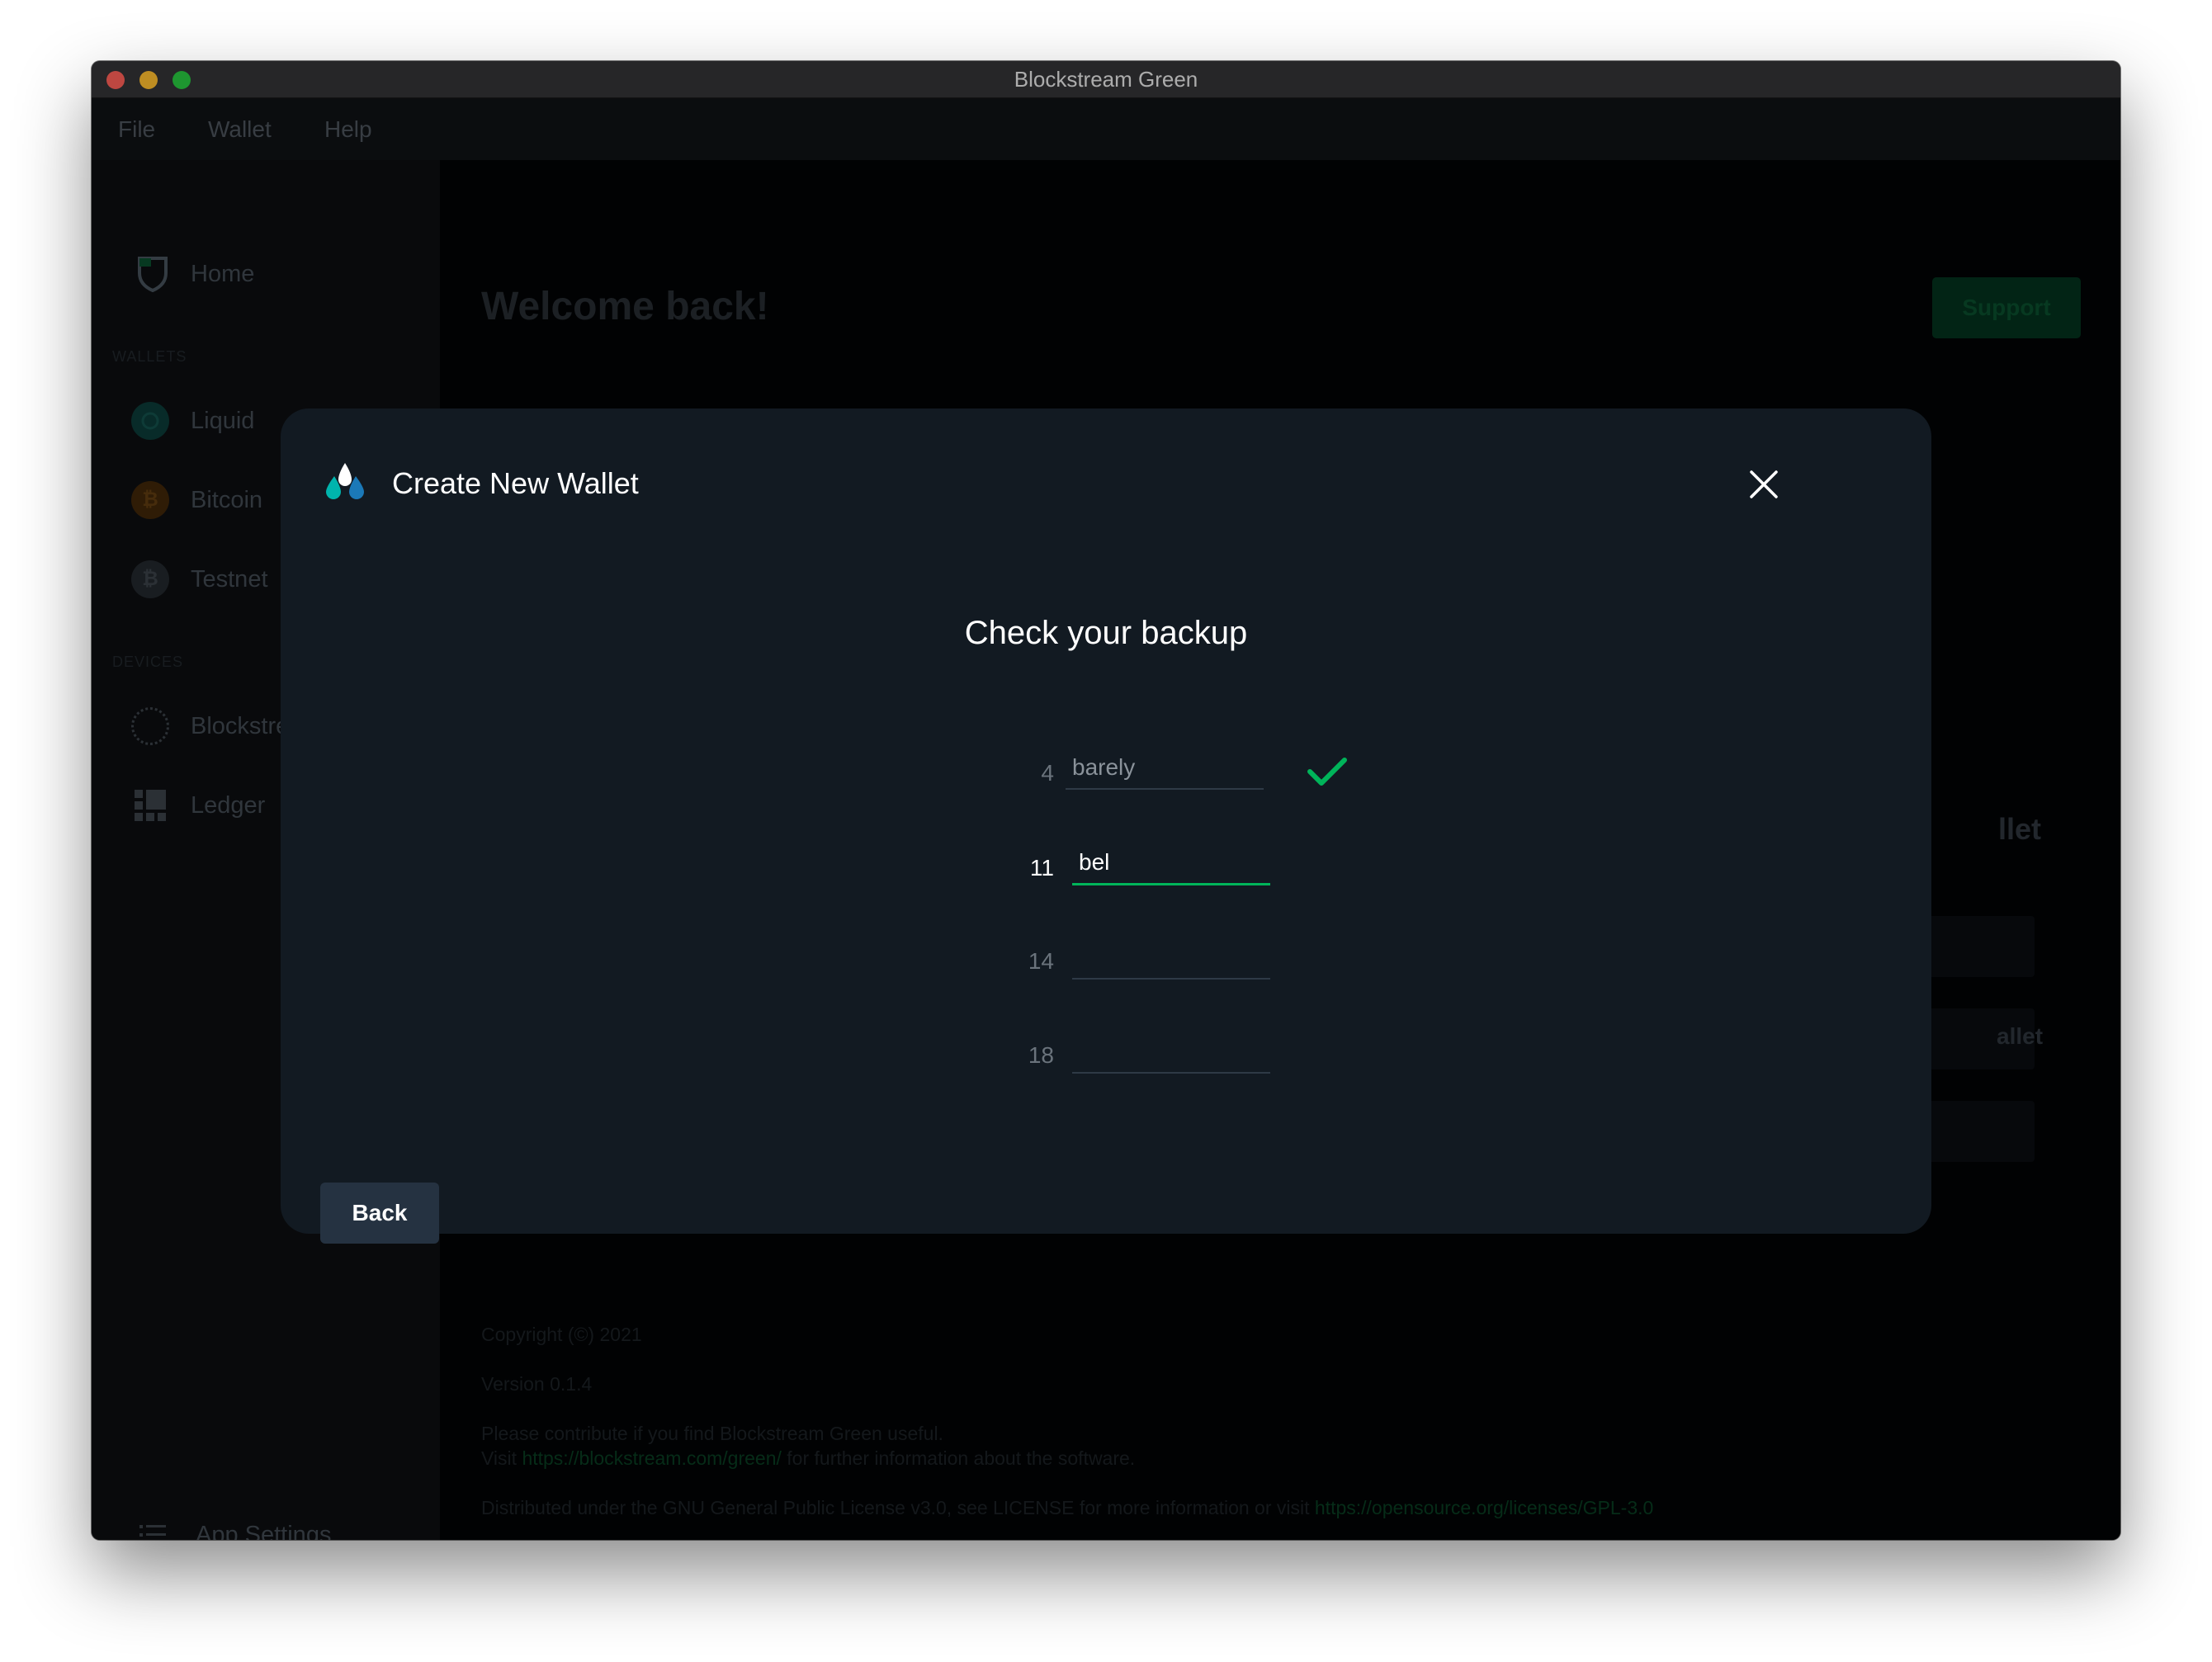 This screenshot has height=1662, width=2212. What do you see at coordinates (1041, 961) in the screenshot?
I see `word-number: 14` at bounding box center [1041, 961].